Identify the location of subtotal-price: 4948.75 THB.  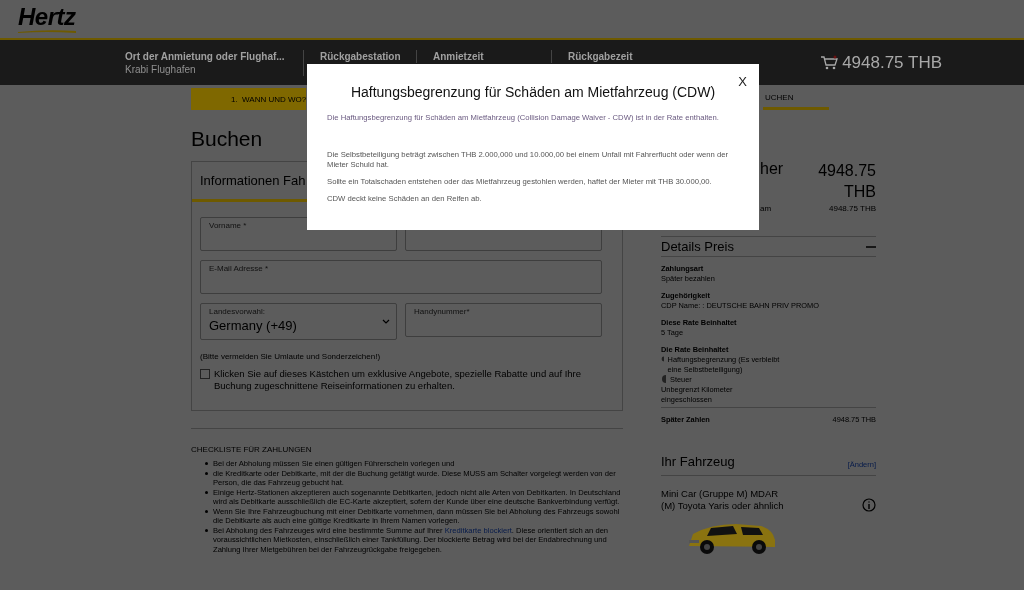
(852, 208).